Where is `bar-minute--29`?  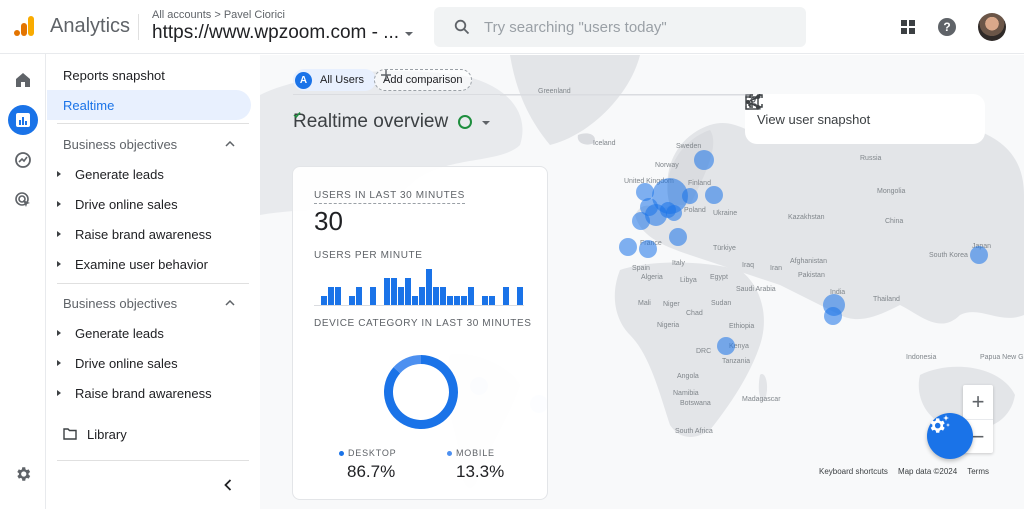 bar-minute--29 is located at coordinates (324, 300).